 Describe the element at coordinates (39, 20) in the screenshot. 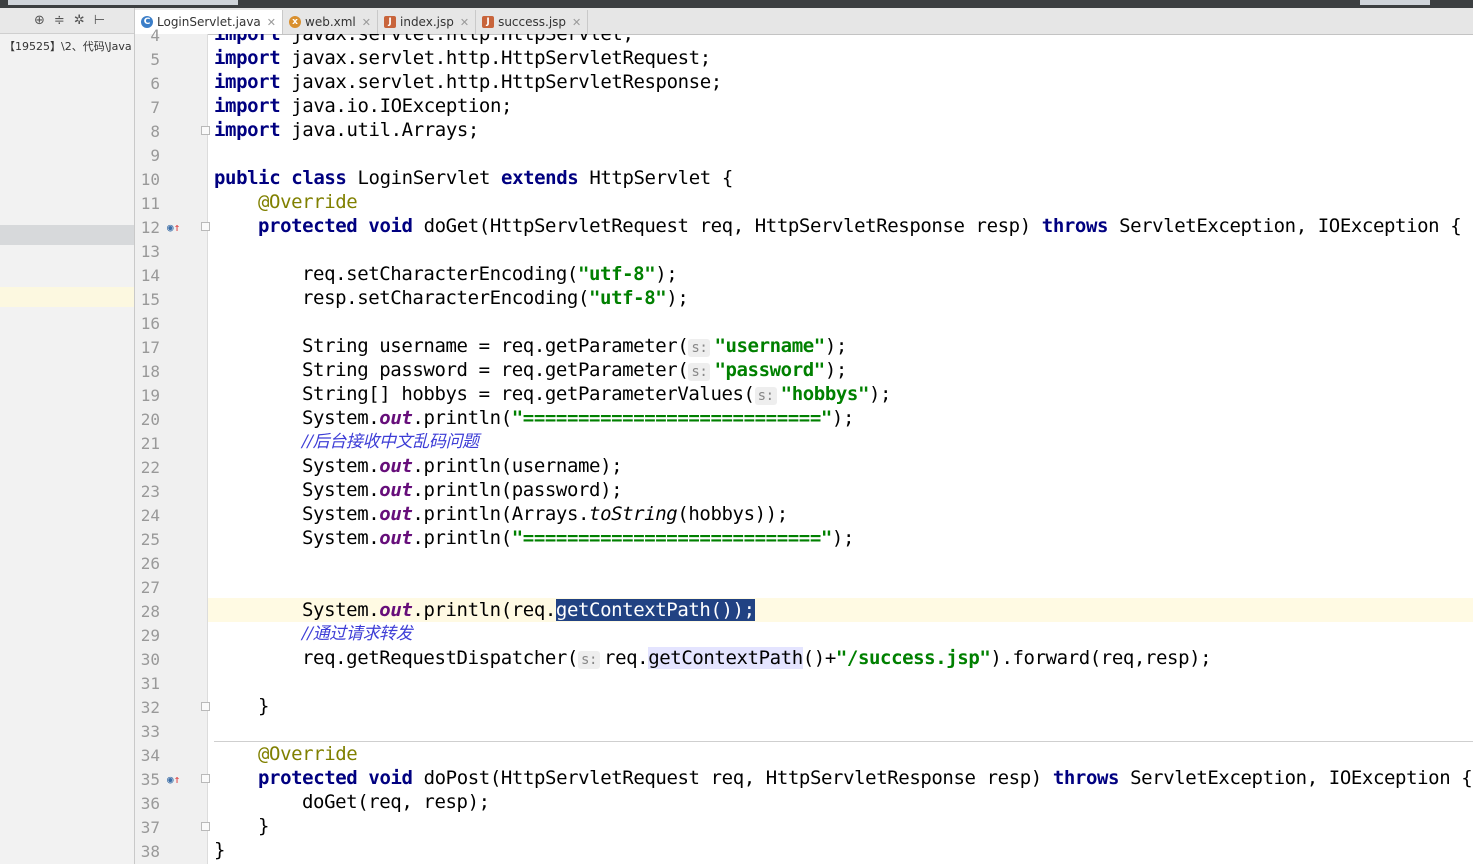

I see `locate-icon: ⊕` at that location.